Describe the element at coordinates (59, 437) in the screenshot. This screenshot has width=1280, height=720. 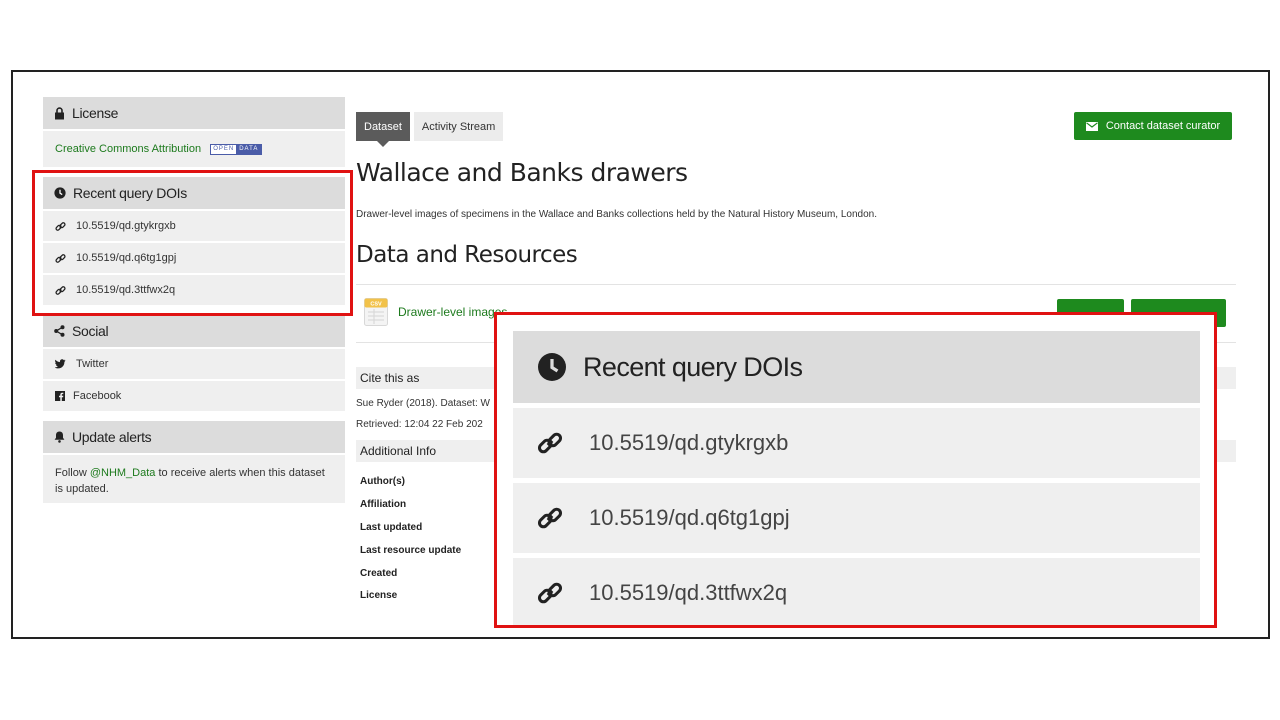
I see `bell-icon` at that location.